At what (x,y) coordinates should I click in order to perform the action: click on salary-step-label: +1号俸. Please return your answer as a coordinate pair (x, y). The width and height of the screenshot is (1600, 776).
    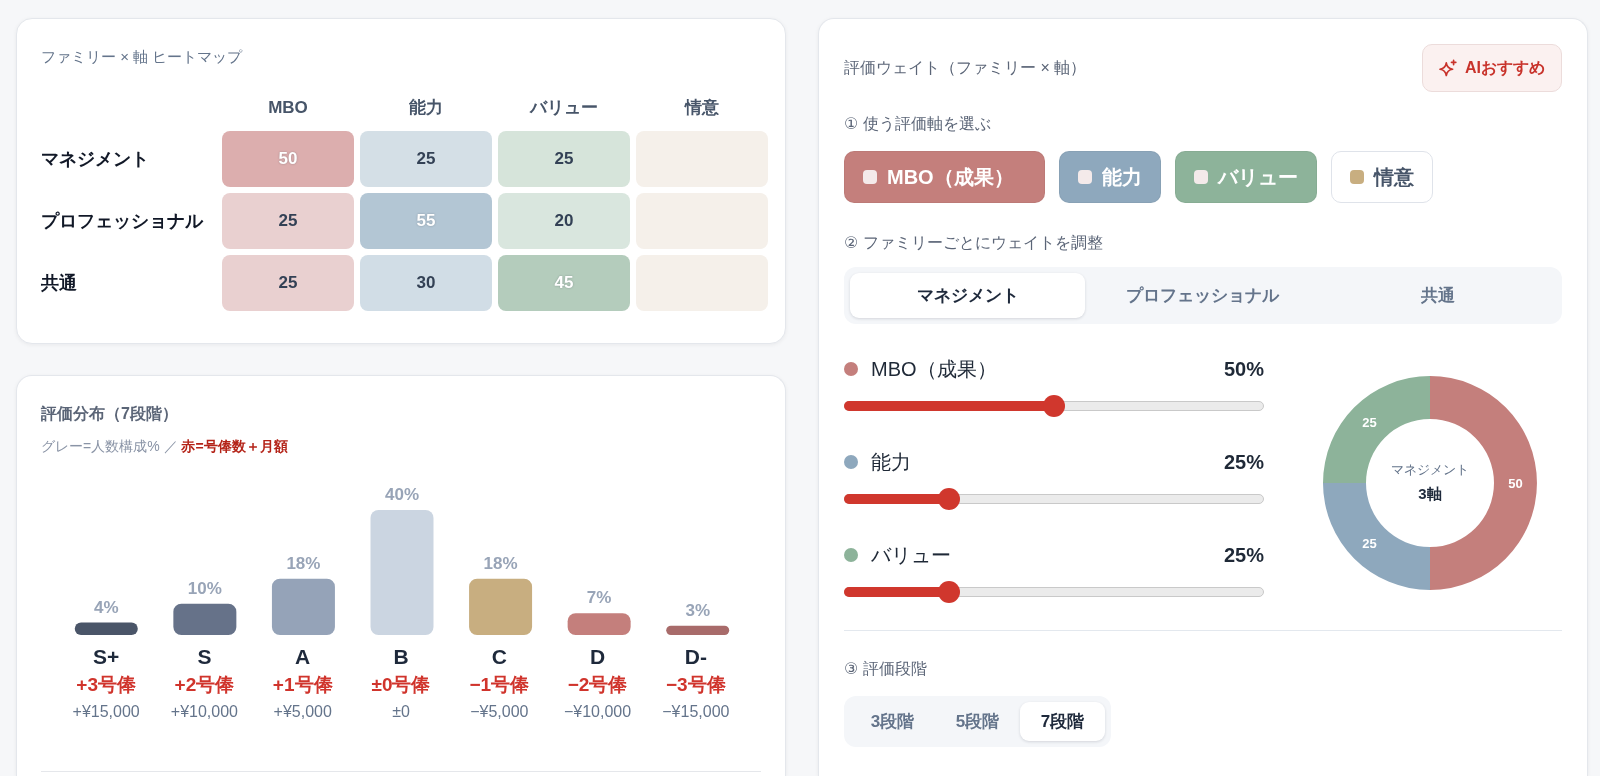
    Looking at the image, I should click on (302, 685).